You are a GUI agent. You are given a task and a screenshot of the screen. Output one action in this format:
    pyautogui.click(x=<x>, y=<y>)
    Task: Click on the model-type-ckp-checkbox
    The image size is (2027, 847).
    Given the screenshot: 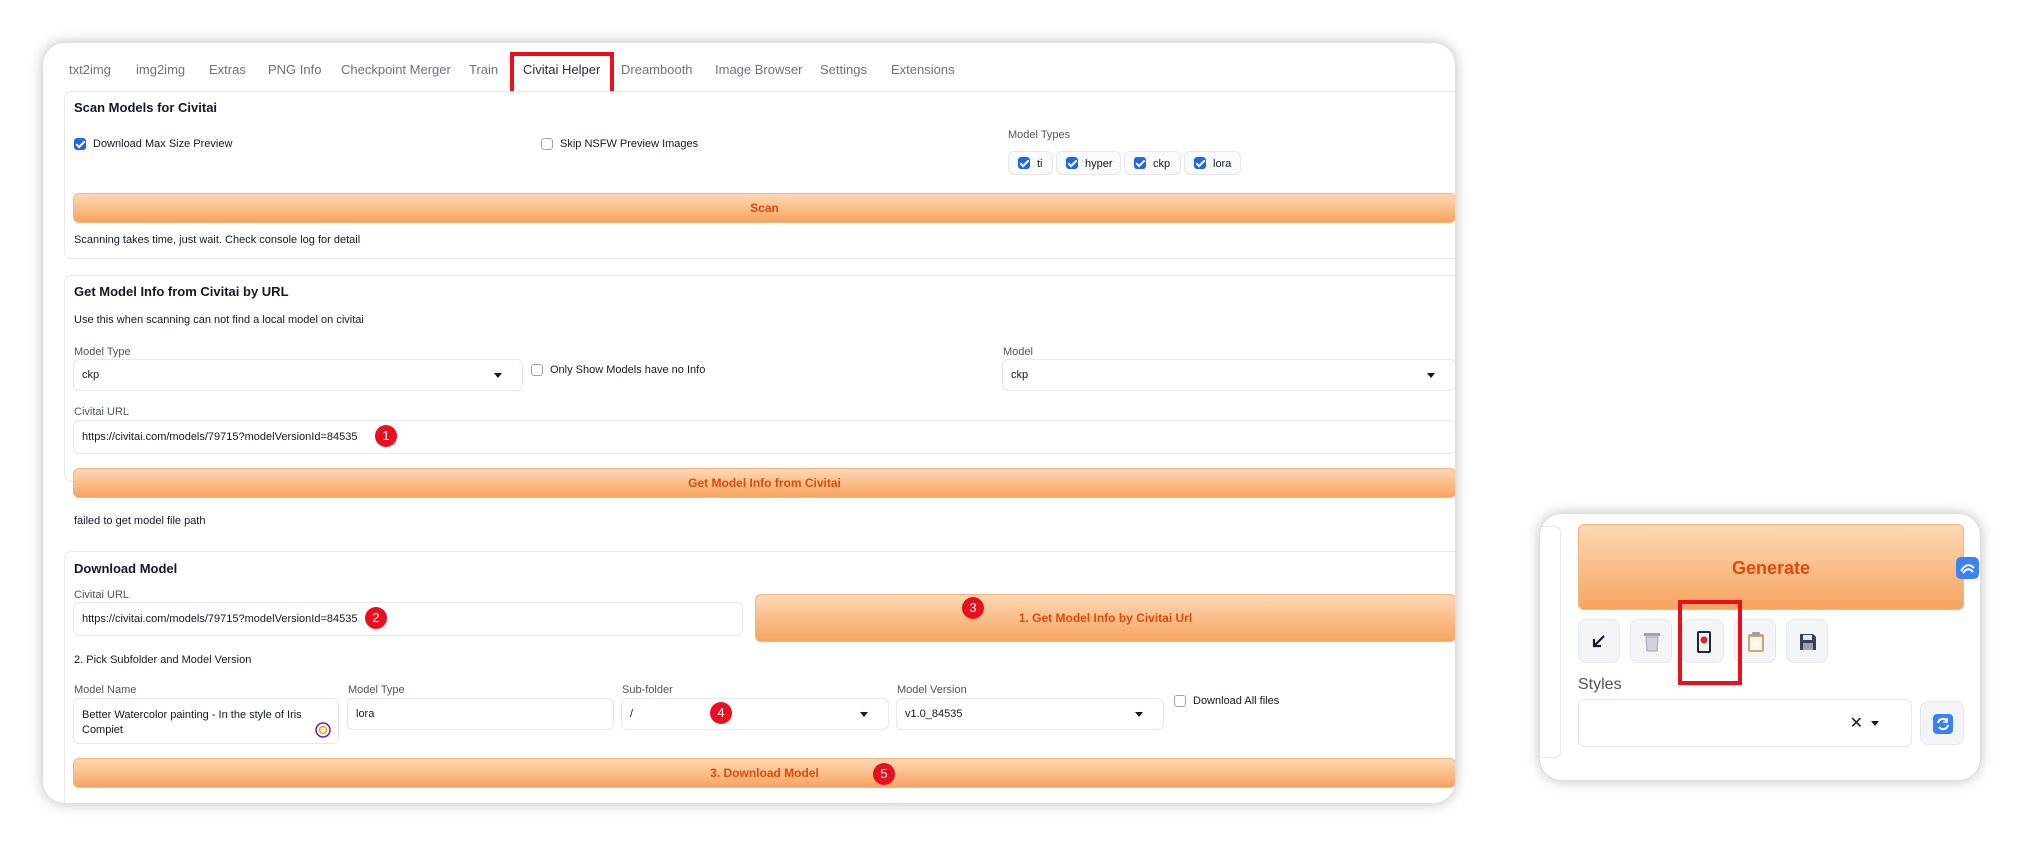 What is the action you would take?
    pyautogui.click(x=1140, y=163)
    